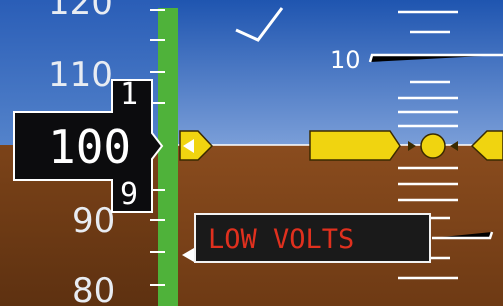 This screenshot has height=306, width=503. What do you see at coordinates (168, 157) in the screenshot?
I see `speed-band-green` at bounding box center [168, 157].